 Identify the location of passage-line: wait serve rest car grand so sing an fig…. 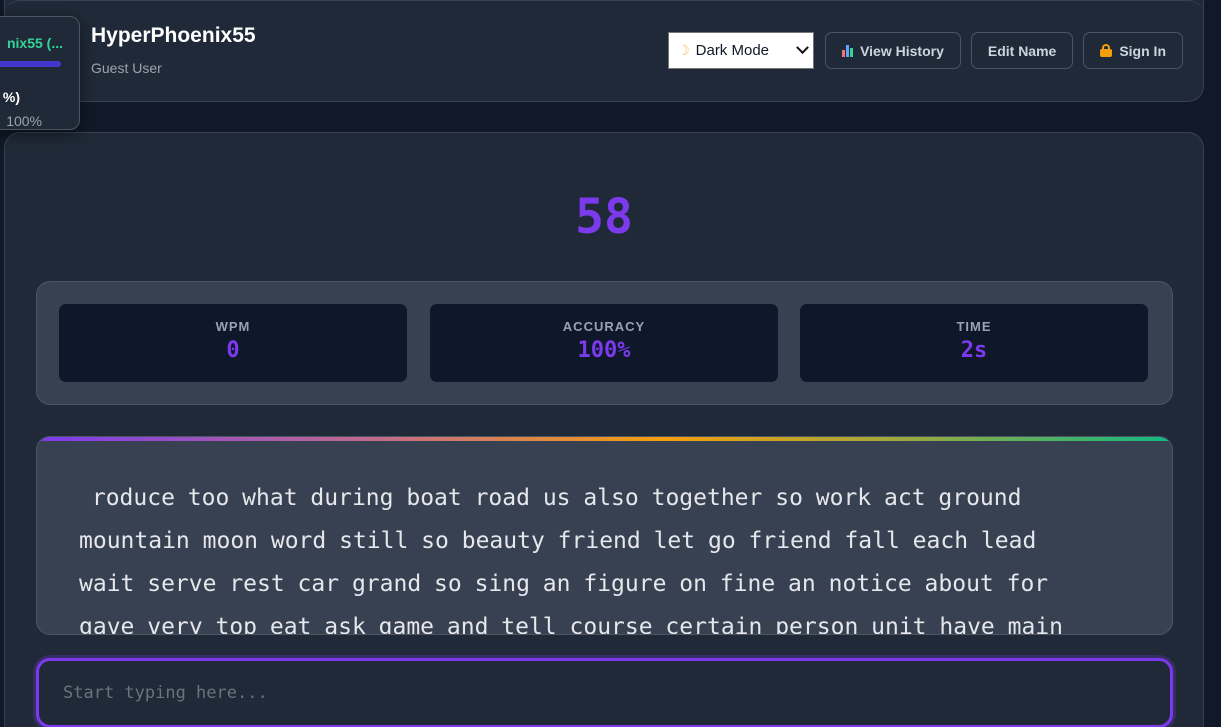
(564, 584).